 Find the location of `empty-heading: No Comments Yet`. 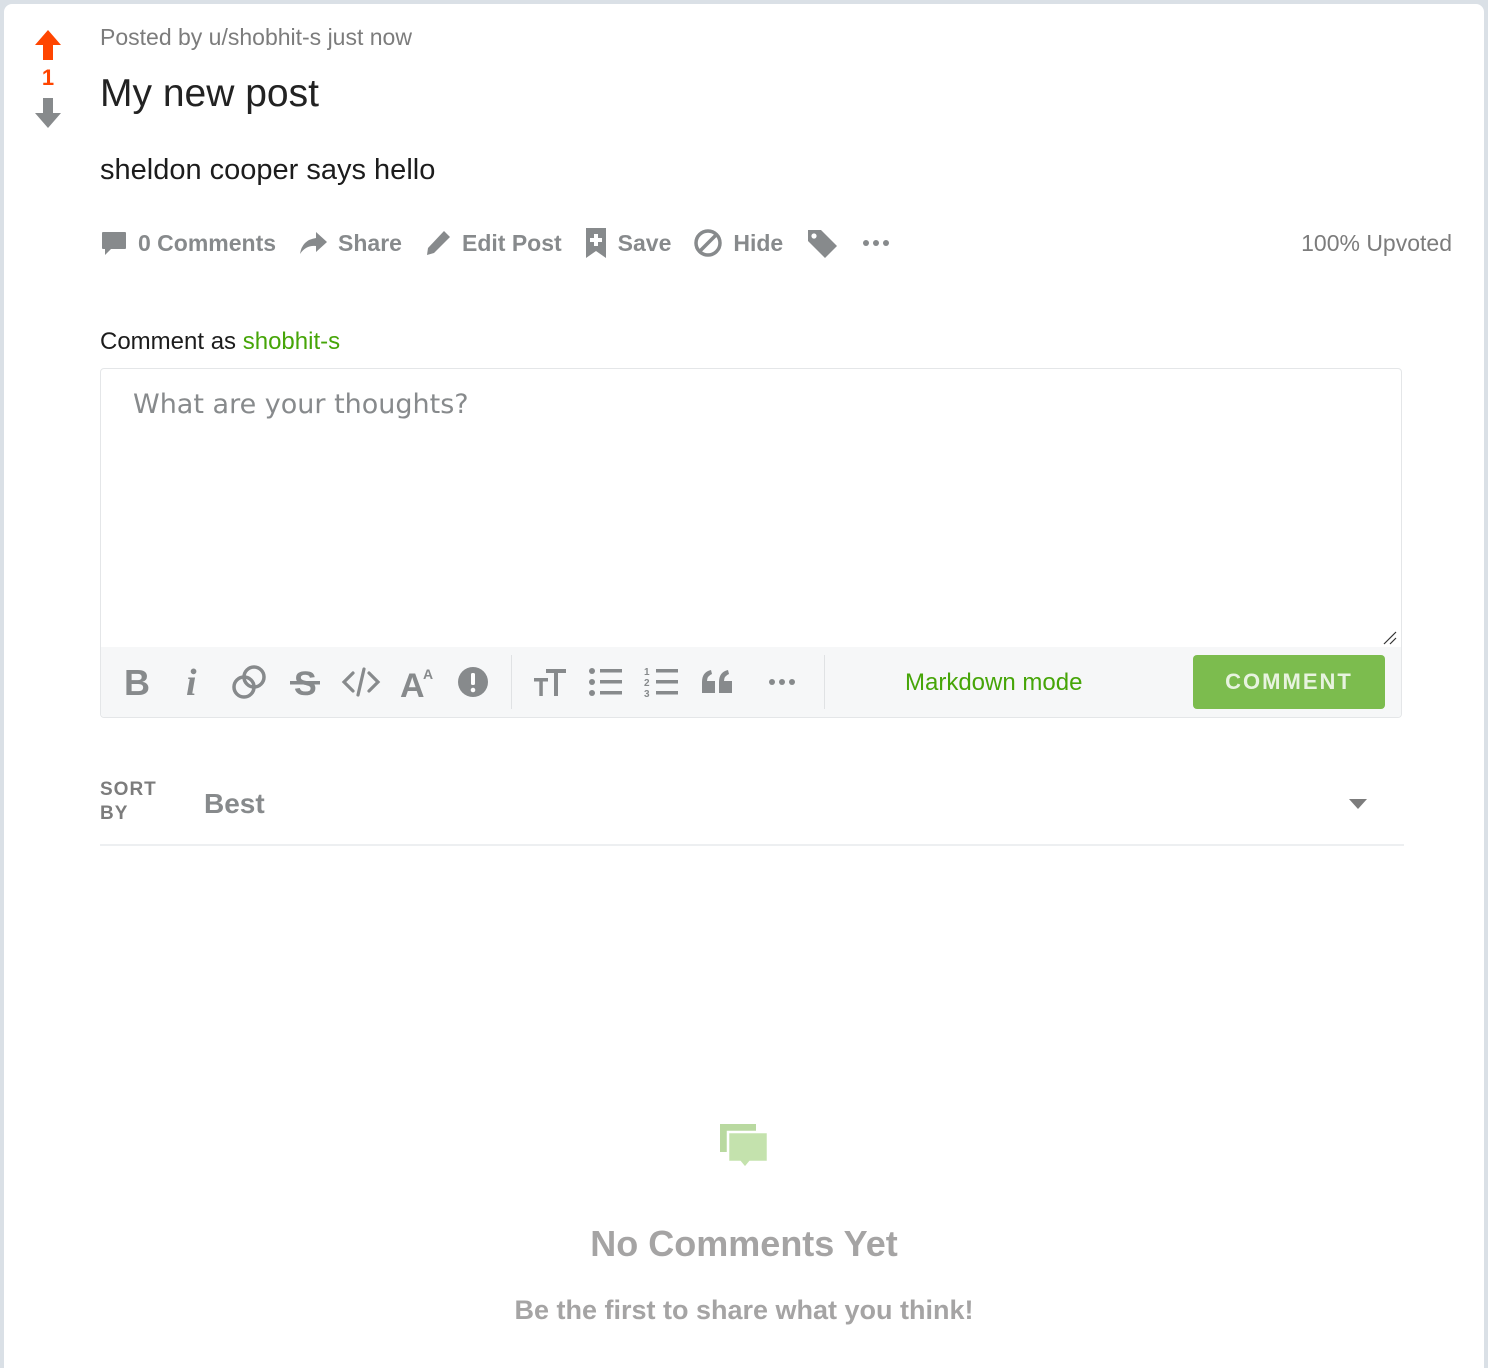

empty-heading: No Comments Yet is located at coordinates (744, 1243).